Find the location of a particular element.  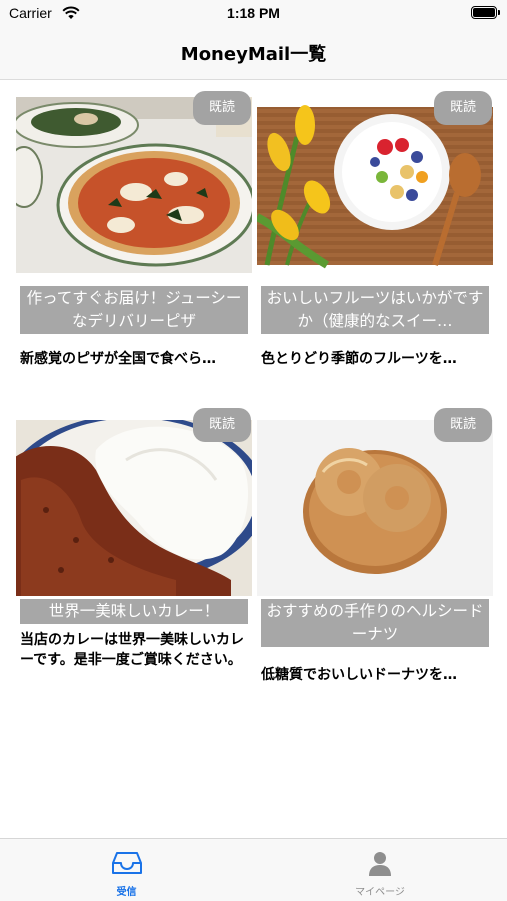

tab-bar: 受信 マイページ is located at coordinates (253, 869).